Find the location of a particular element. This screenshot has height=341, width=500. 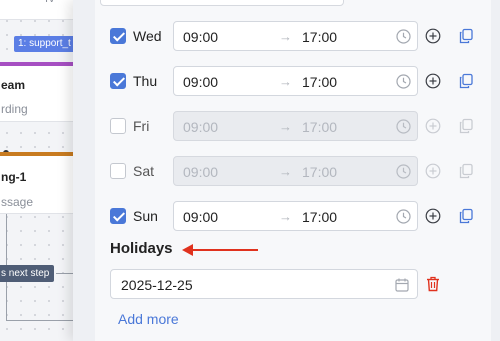

holiday-date-input: 2025-12-25 is located at coordinates (264, 284).